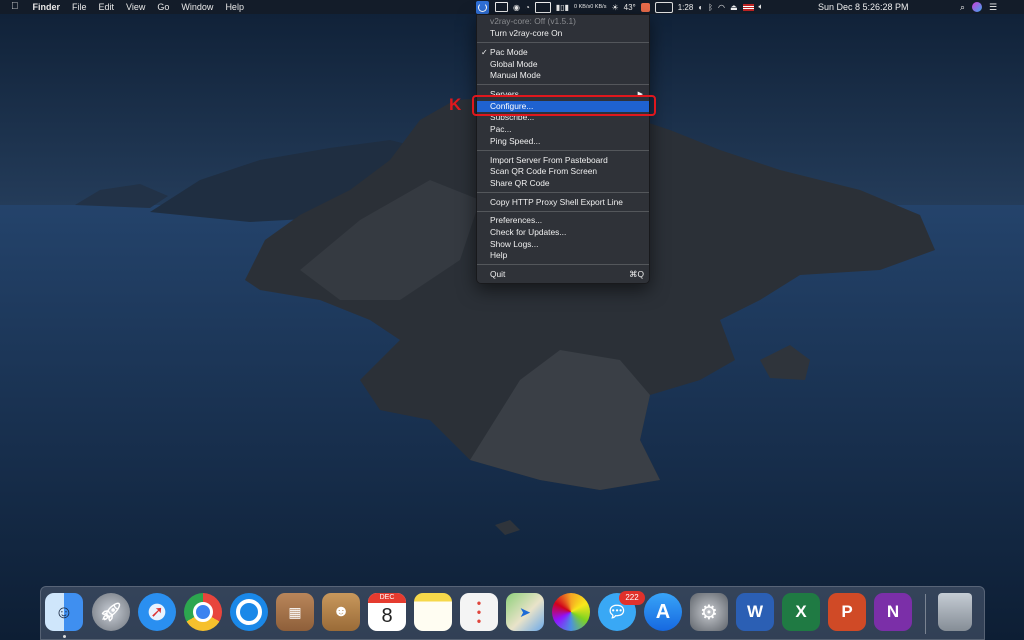 The width and height of the screenshot is (1024, 640). What do you see at coordinates (564, 105) in the screenshot?
I see `annotation-highlight-box` at bounding box center [564, 105].